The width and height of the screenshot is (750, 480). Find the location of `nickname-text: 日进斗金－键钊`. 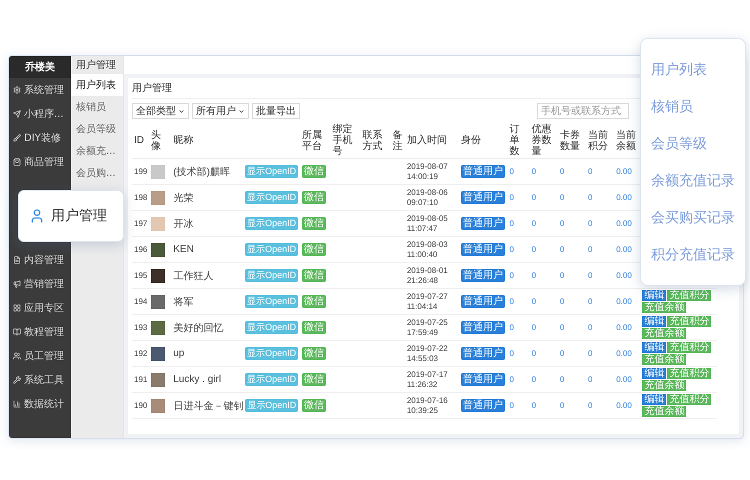

nickname-text: 日进斗金－键钊 is located at coordinates (208, 406).